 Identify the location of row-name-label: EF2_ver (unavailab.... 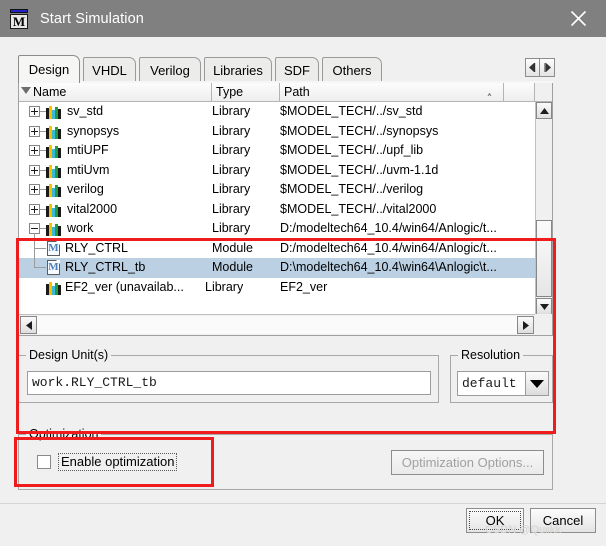
(124, 286).